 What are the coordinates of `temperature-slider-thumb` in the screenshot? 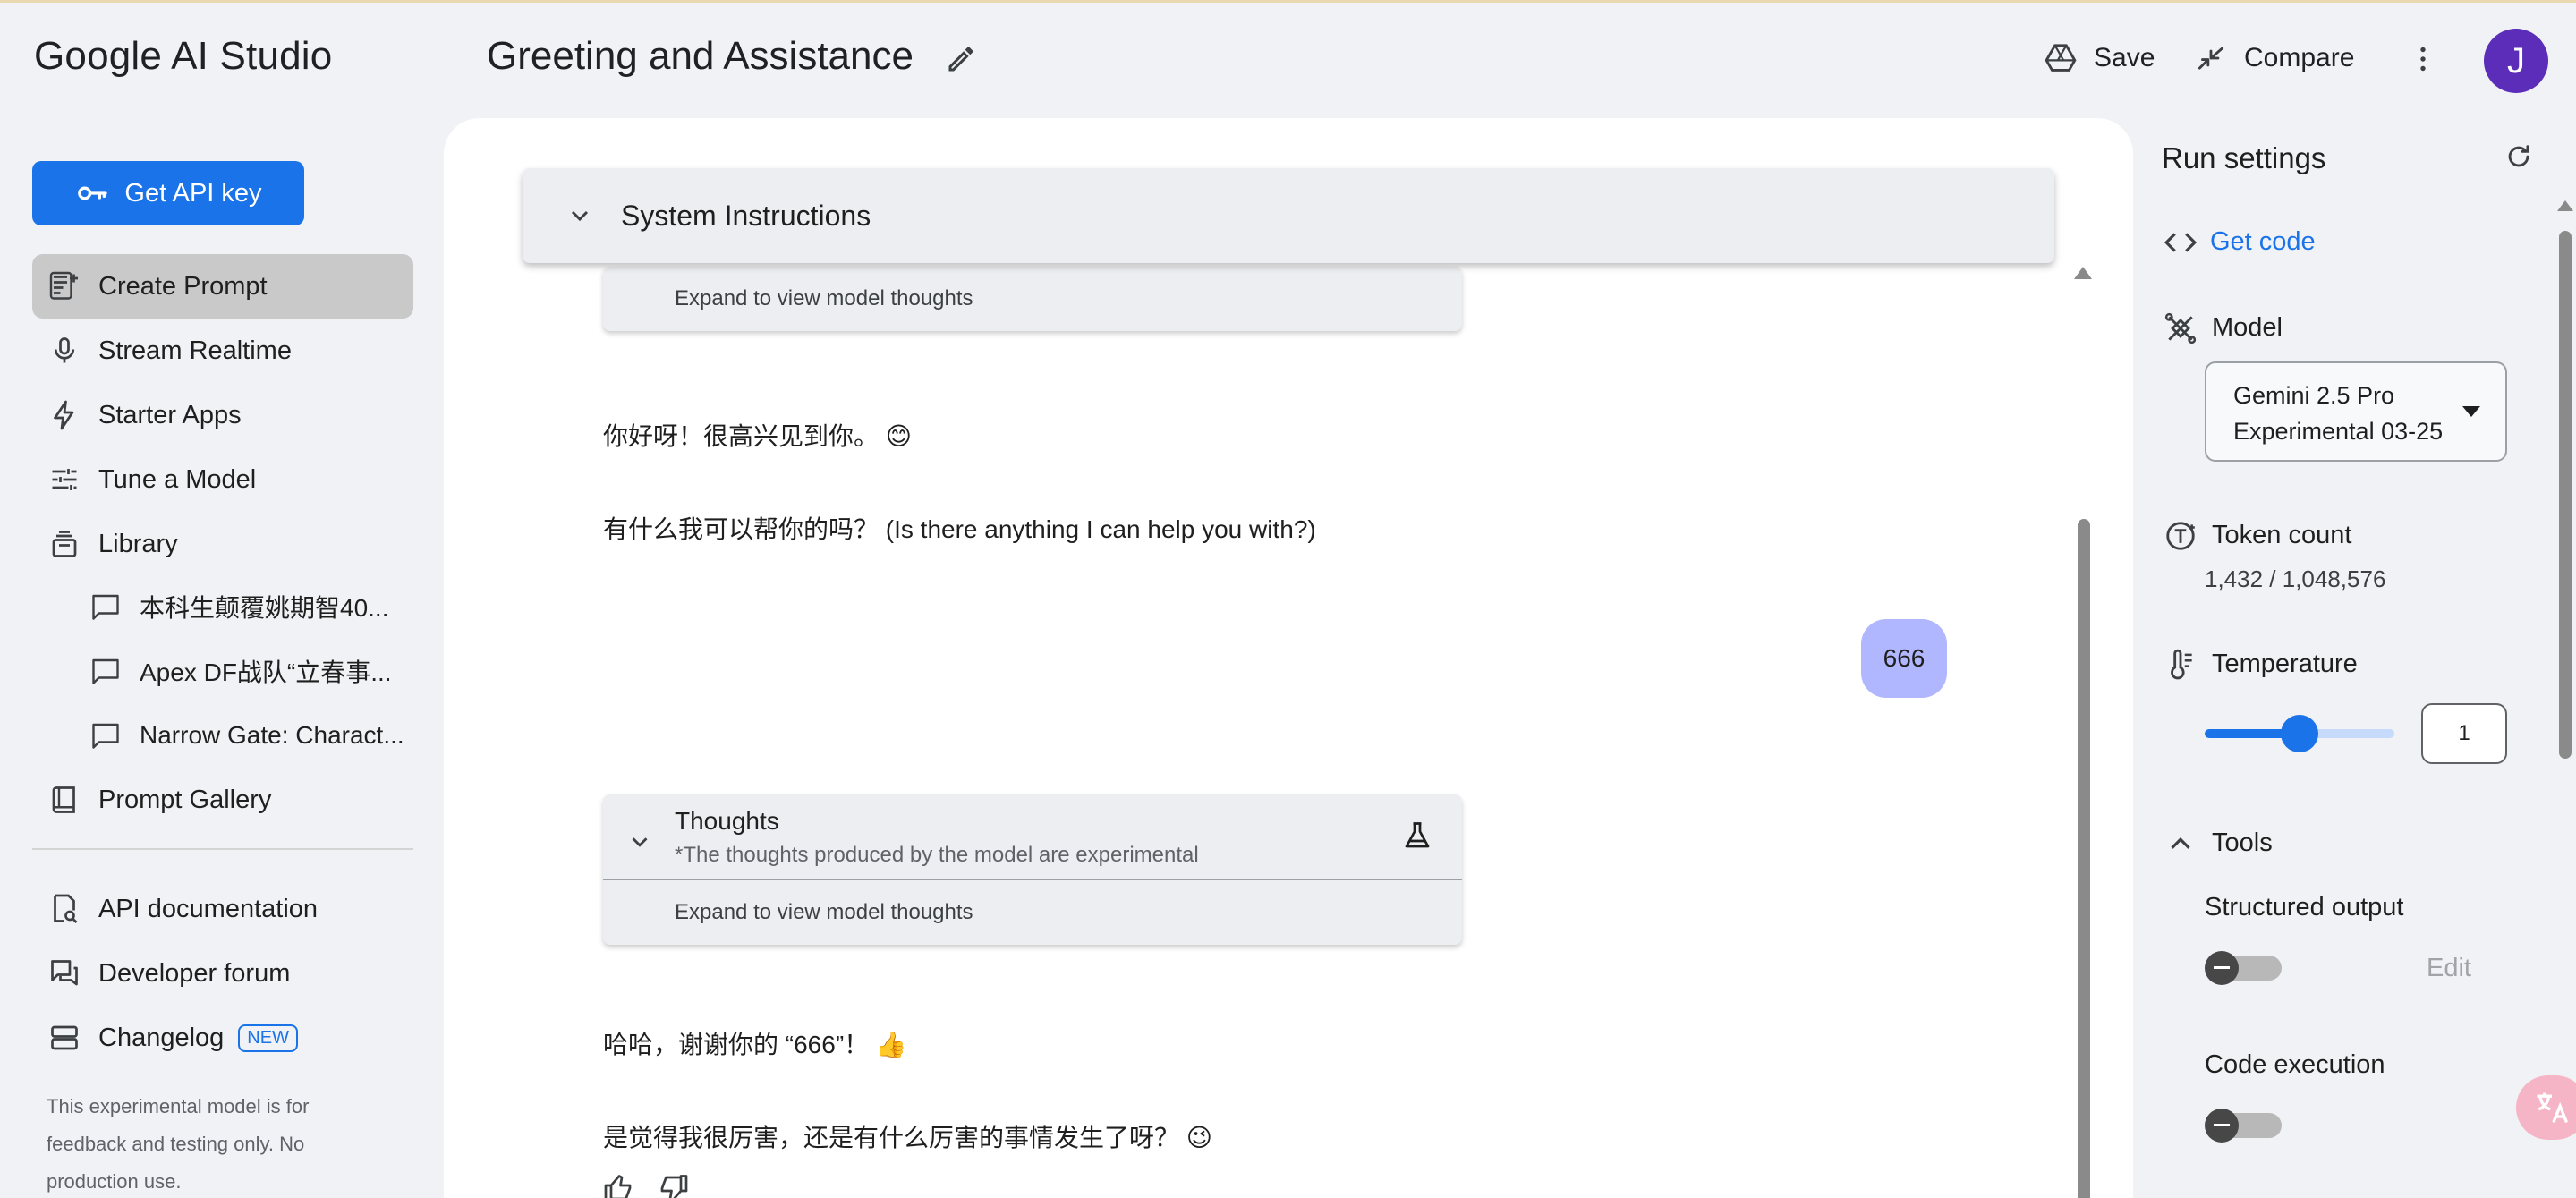 It's located at (2299, 733).